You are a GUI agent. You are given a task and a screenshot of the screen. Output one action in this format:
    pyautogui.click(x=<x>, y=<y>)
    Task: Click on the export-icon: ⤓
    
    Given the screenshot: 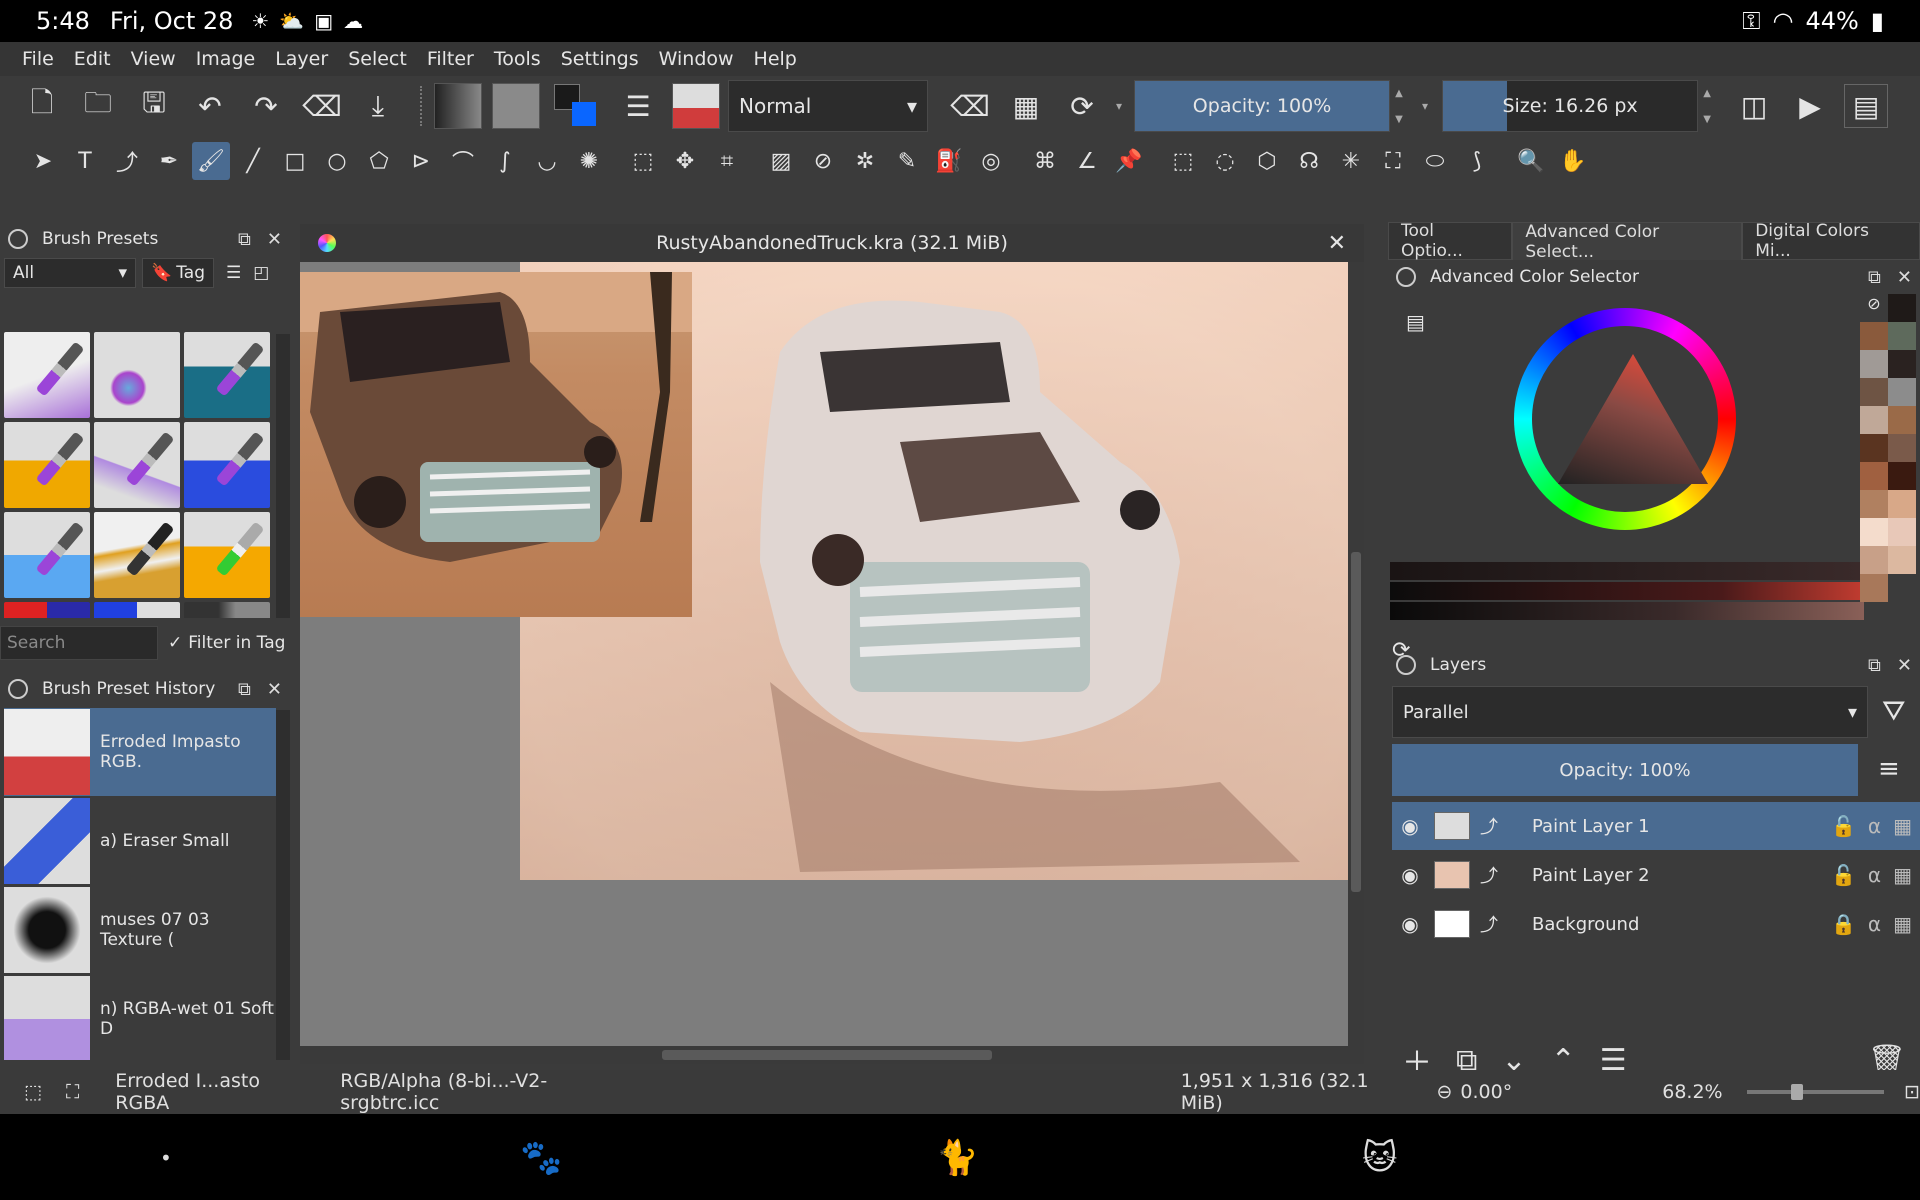 What is the action you would take?
    pyautogui.click(x=378, y=106)
    